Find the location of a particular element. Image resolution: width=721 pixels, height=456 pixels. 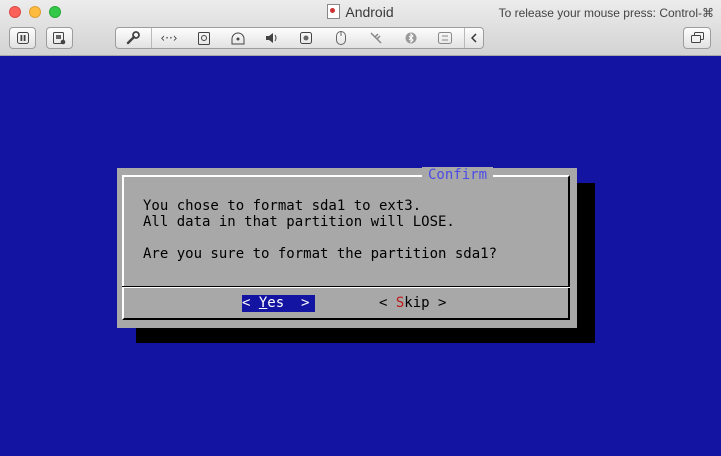

release-mouse-hint: To release your mouse press: Control-⌘ is located at coordinates (606, 13).